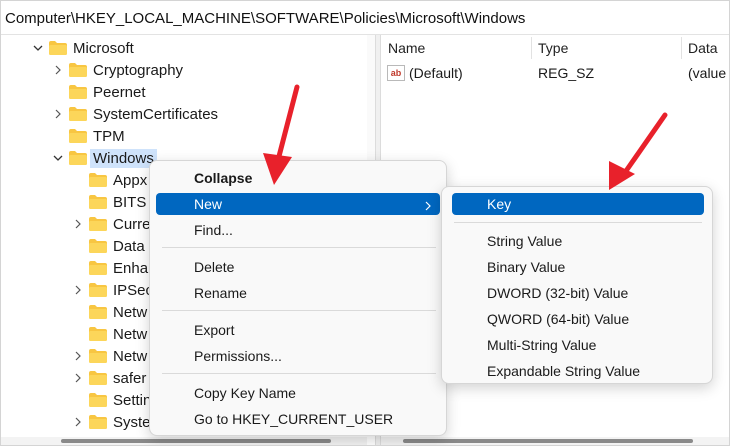  What do you see at coordinates (78, 158) in the screenshot?
I see `folder-open-icon` at bounding box center [78, 158].